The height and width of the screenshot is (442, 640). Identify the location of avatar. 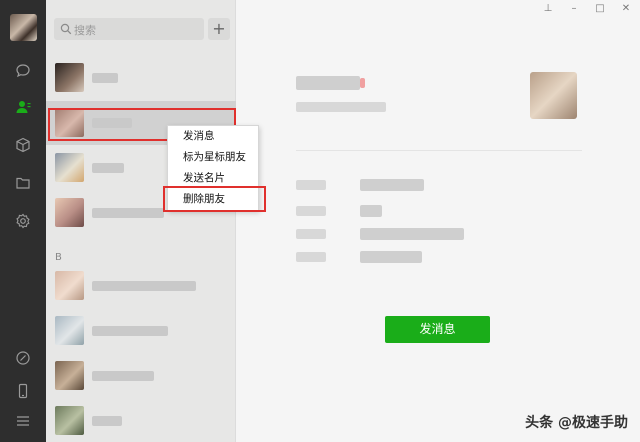
(23, 27).